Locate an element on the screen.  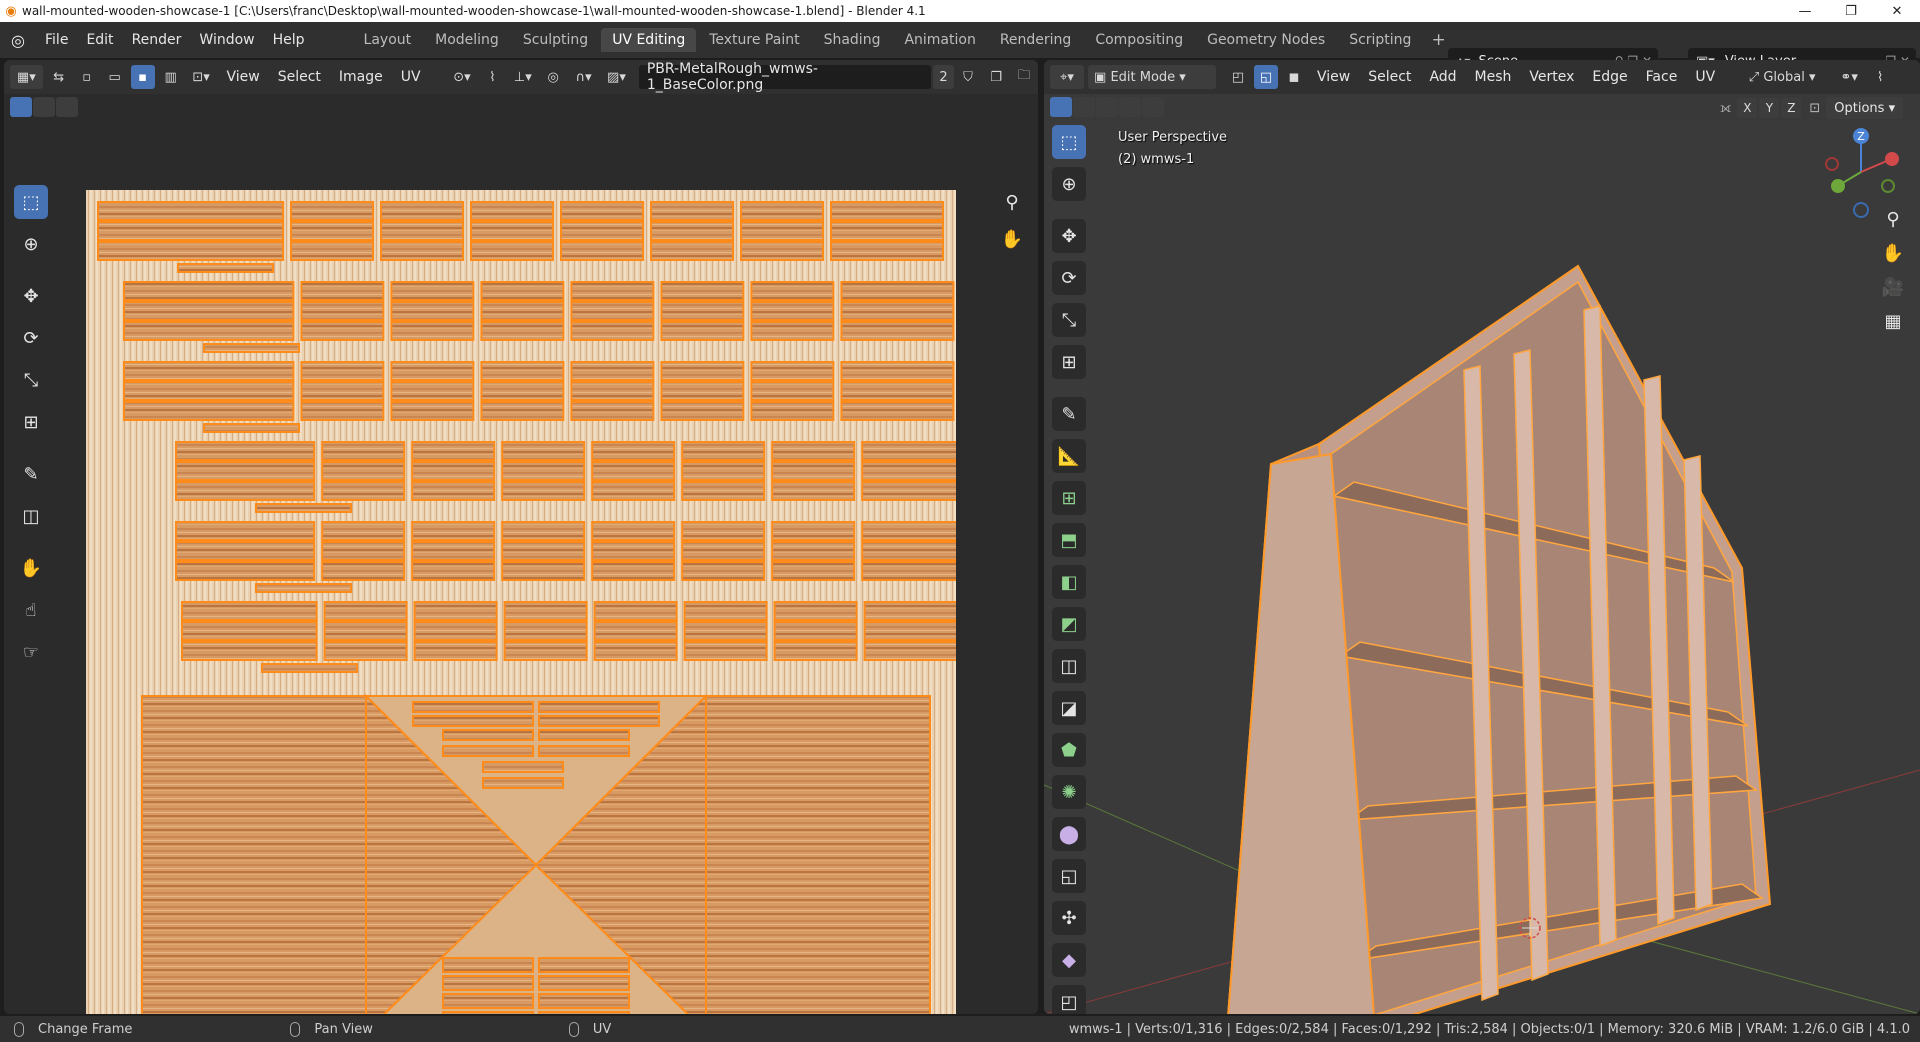
camera-view-icon: 🎥 is located at coordinates (1893, 287).